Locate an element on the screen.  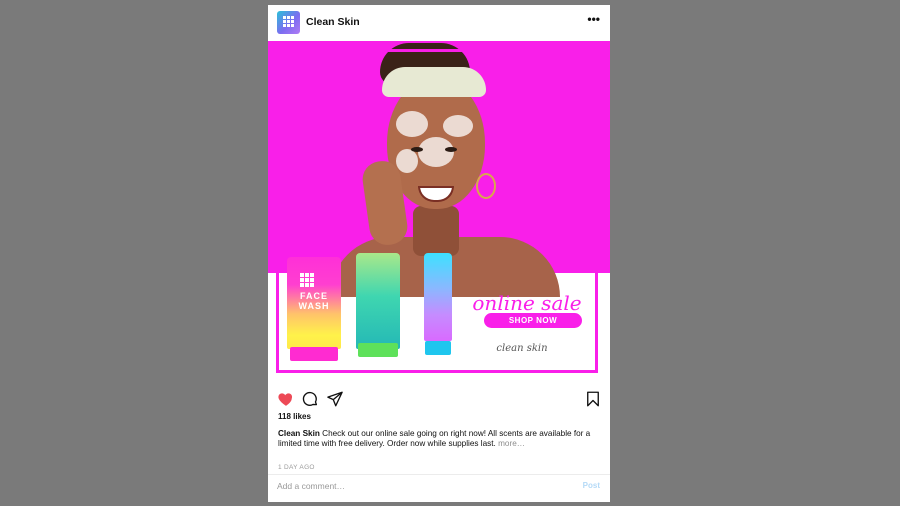
username: Clean Skin is located at coordinates (333, 22).